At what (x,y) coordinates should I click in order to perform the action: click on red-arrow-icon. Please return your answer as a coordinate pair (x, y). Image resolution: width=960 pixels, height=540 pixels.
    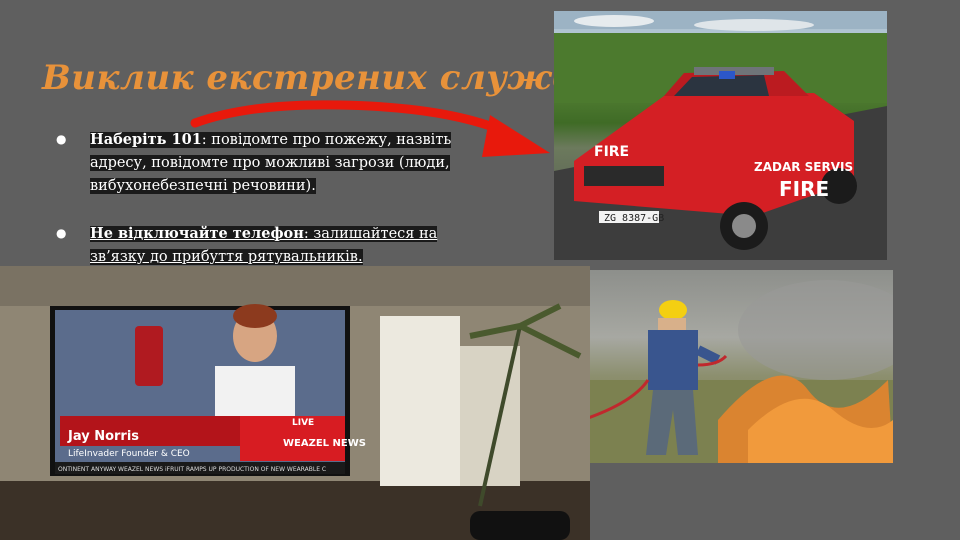
    Looking at the image, I should click on (370, 128).